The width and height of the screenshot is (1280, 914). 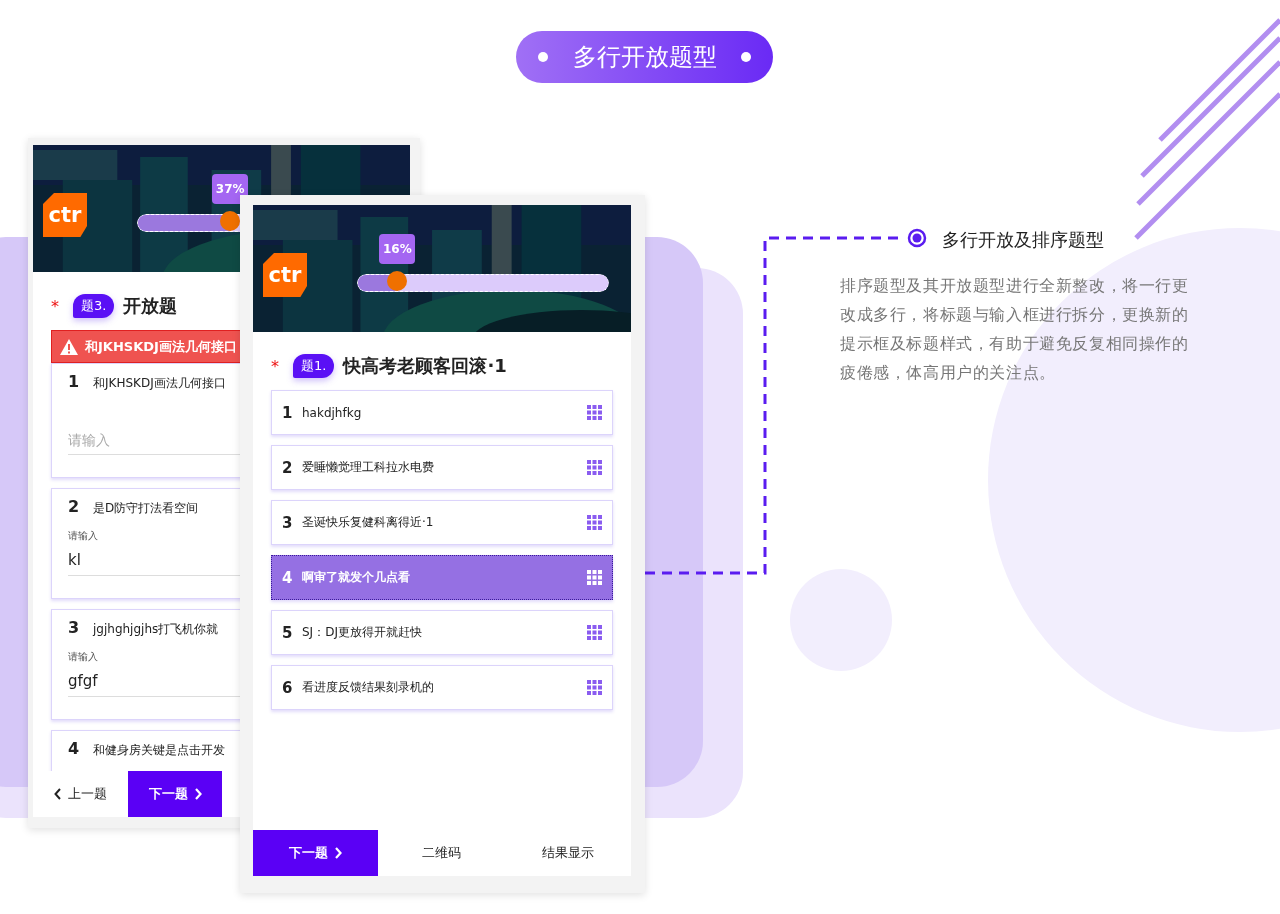 I want to click on item-label: jgjhghjgjhs打飞机你就, so click(x=156, y=629).